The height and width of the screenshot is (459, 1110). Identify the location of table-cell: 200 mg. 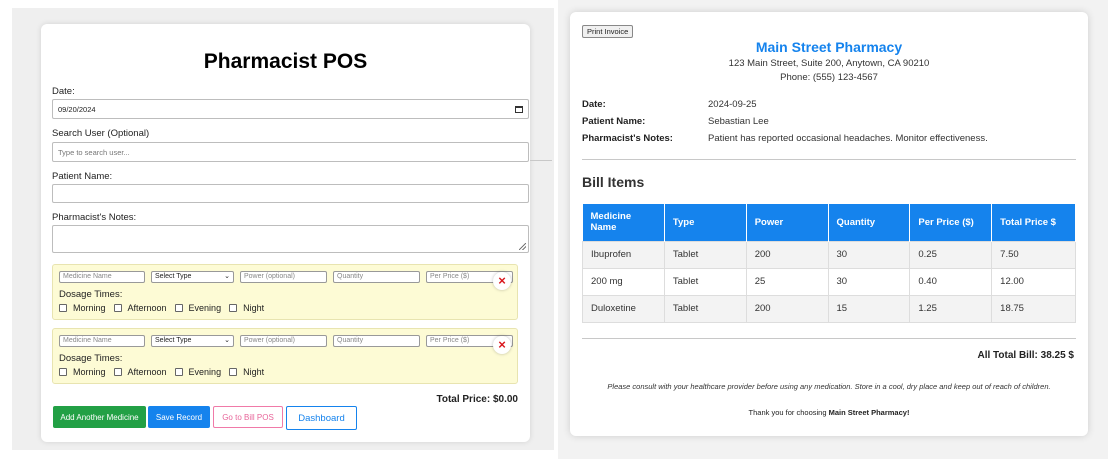
(623, 281).